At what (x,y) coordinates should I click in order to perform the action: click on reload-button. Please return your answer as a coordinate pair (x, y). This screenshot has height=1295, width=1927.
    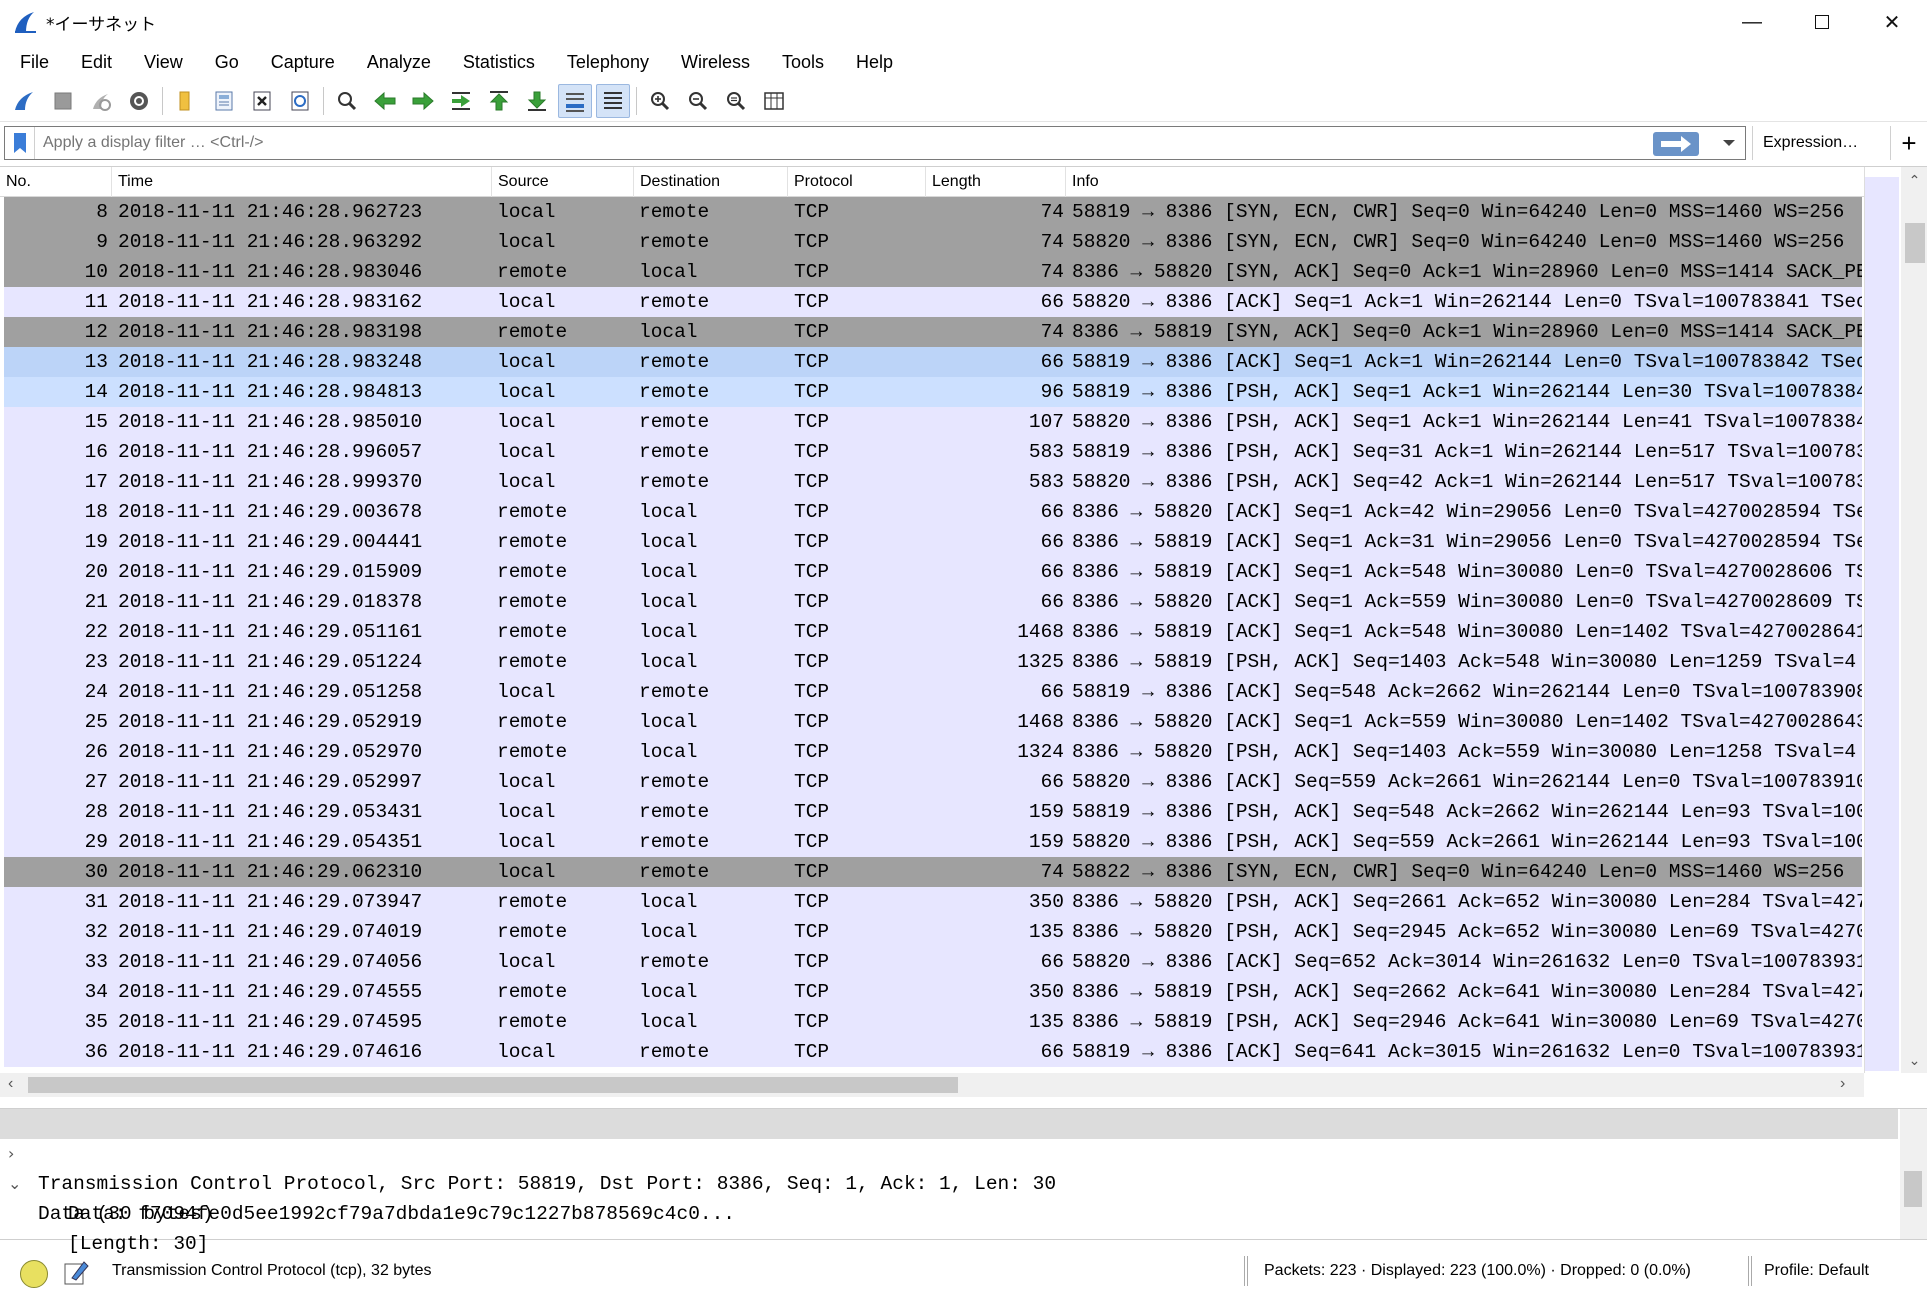
    Looking at the image, I should click on (300, 101).